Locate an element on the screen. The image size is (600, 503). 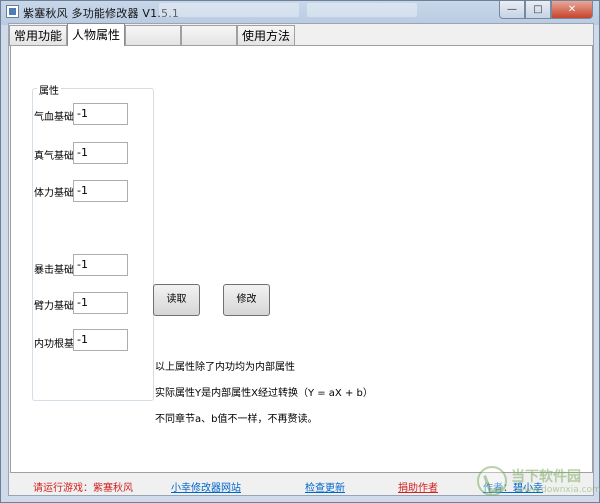
tab-strip: 常用功能 人物属性 使用方法 is located at coordinates (152, 34).